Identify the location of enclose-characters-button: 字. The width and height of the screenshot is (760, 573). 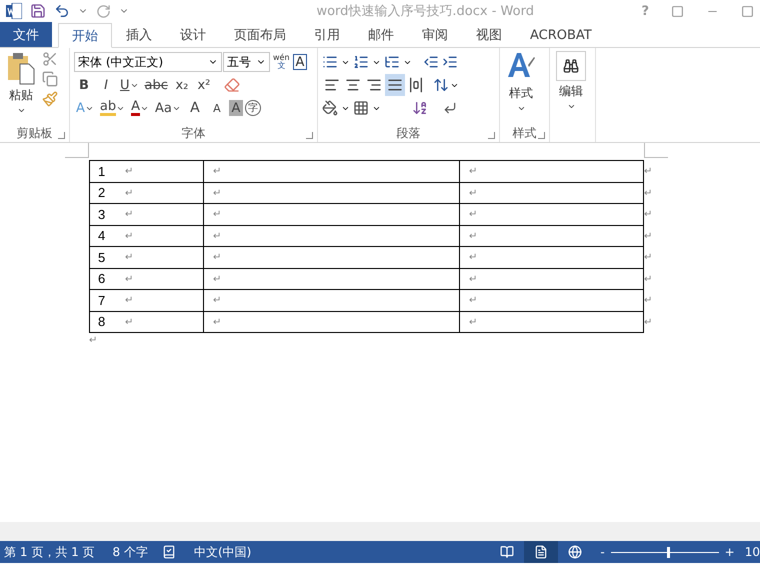
(252, 108).